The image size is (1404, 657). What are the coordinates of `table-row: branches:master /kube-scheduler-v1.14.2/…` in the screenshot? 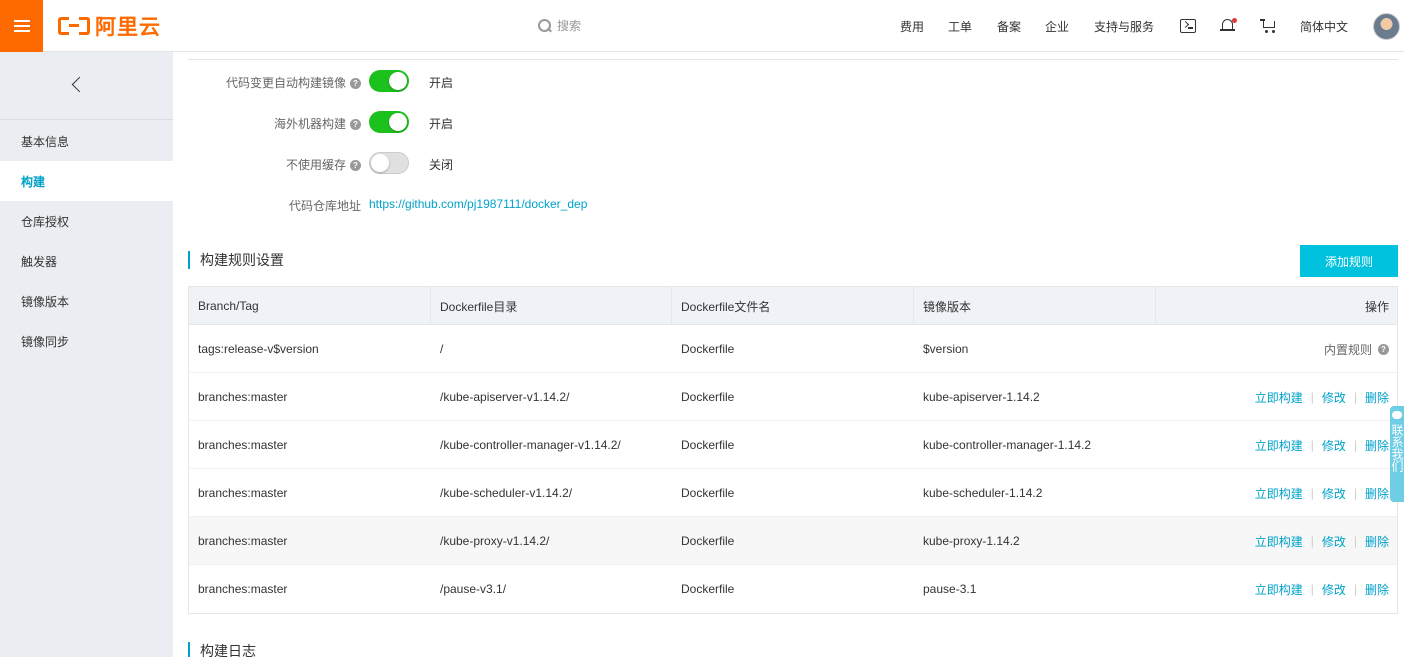 It's located at (793, 493).